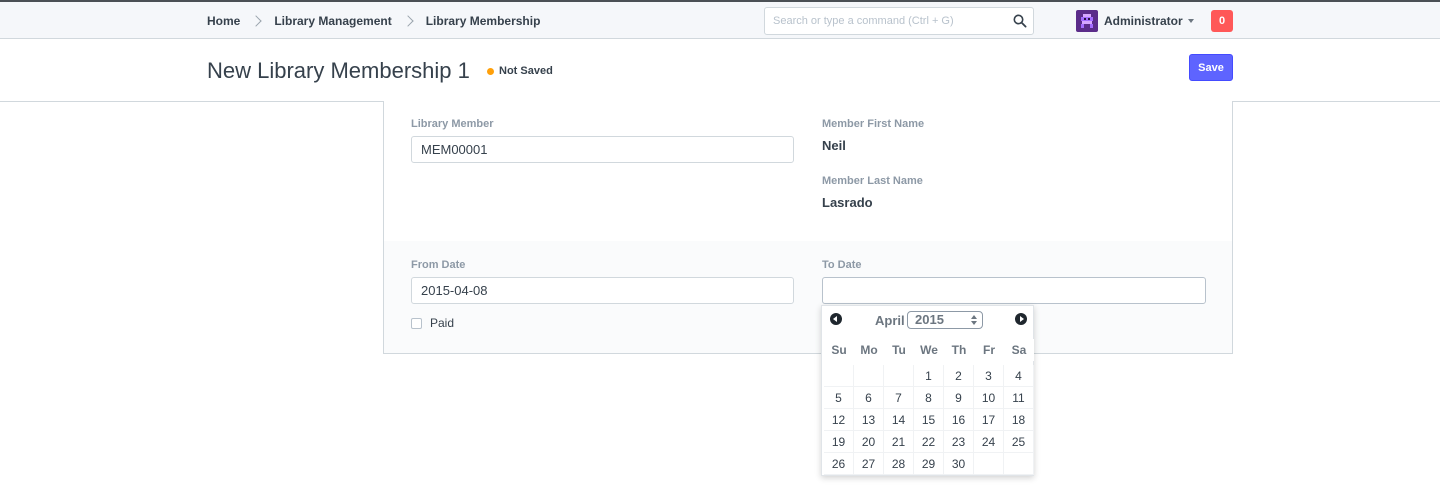 This screenshot has height=499, width=1440. Describe the element at coordinates (1019, 420) in the screenshot. I see `day-cell: 18` at that location.